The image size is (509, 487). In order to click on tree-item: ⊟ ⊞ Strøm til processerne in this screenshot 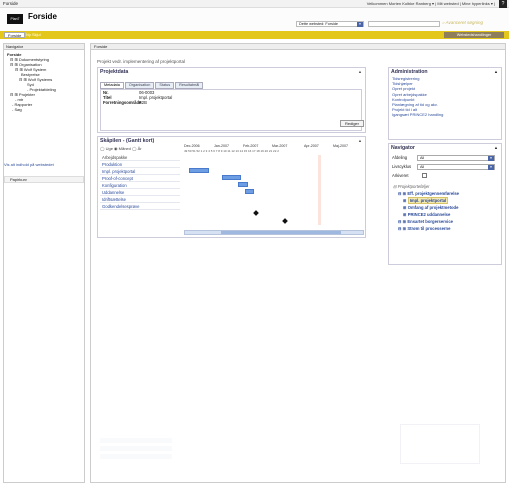, I will do `click(424, 228)`.